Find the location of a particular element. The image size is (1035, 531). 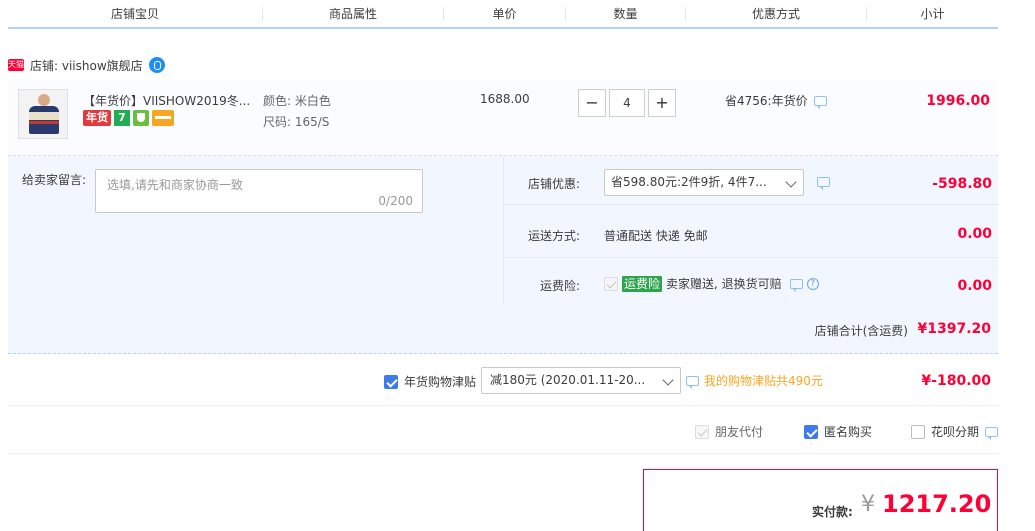

insurance-value: 0.00 is located at coordinates (974, 286).